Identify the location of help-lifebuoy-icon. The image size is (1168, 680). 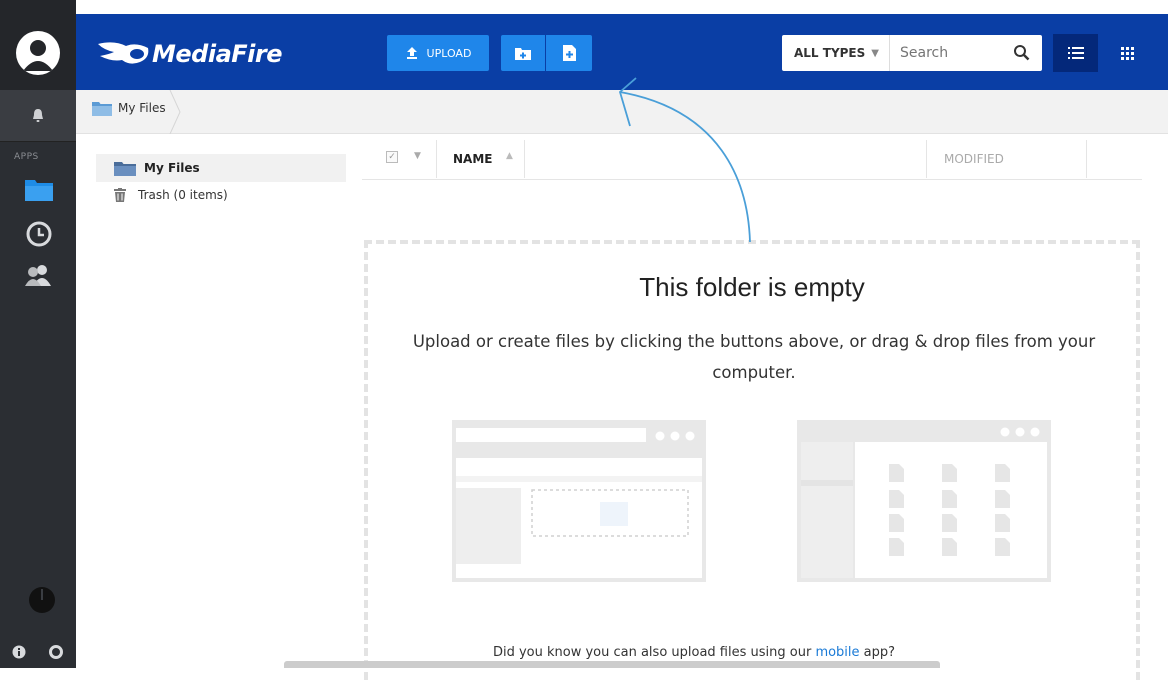
(56, 653).